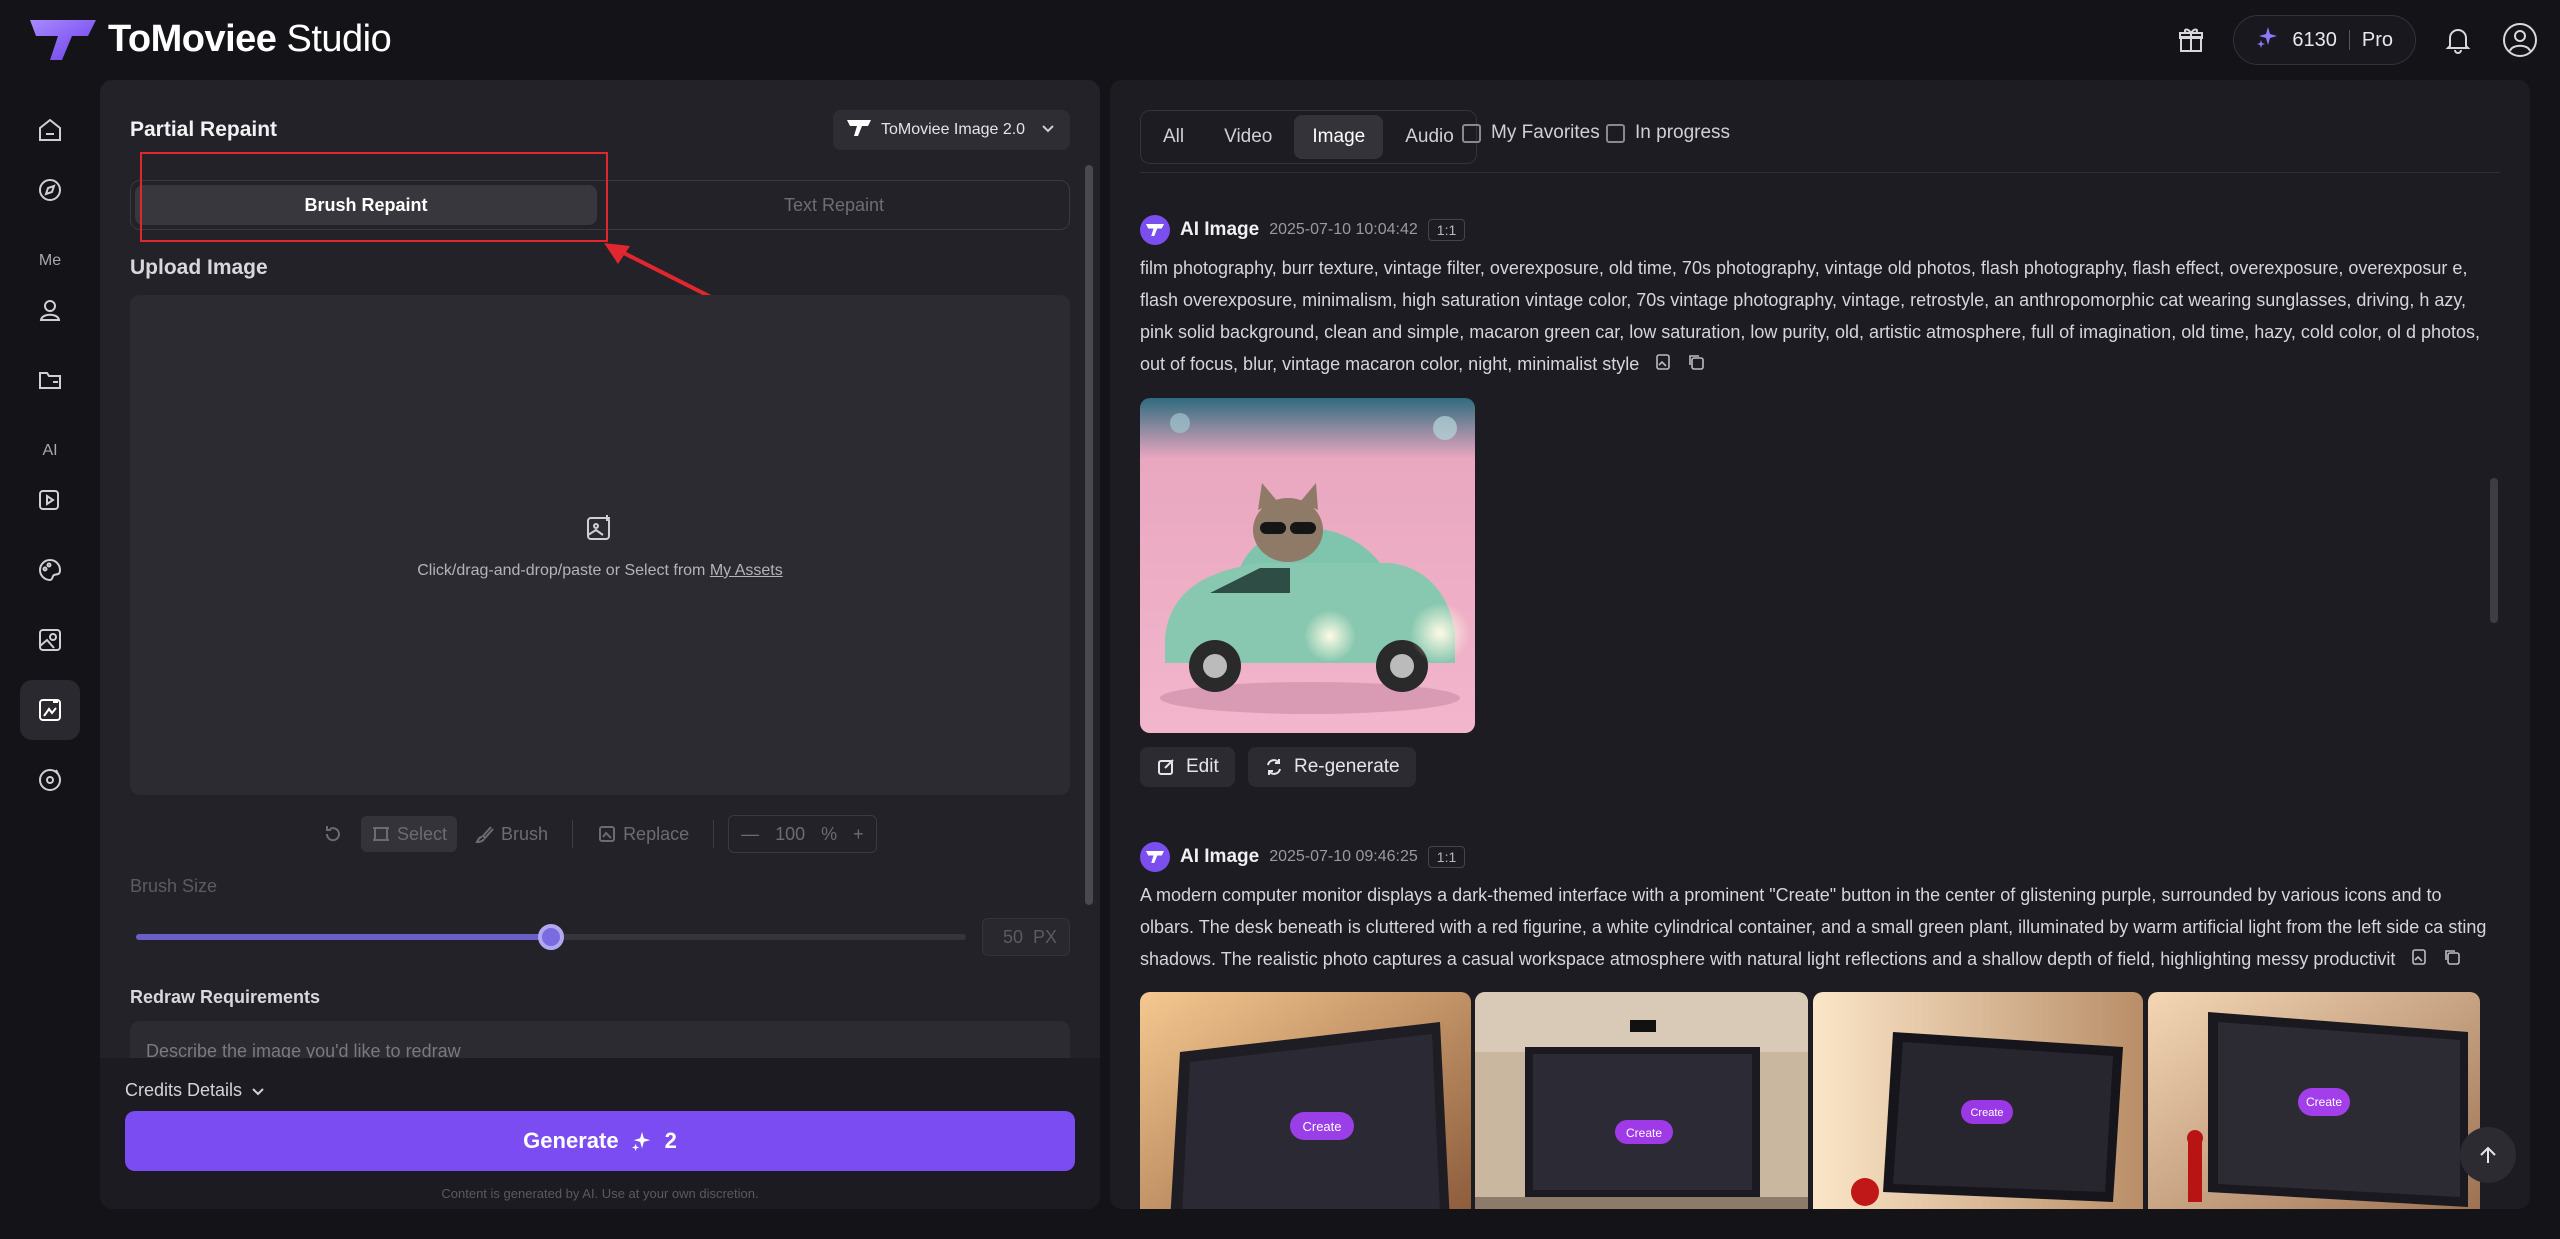  What do you see at coordinates (50, 380) in the screenshot?
I see `nav-folder-icon` at bounding box center [50, 380].